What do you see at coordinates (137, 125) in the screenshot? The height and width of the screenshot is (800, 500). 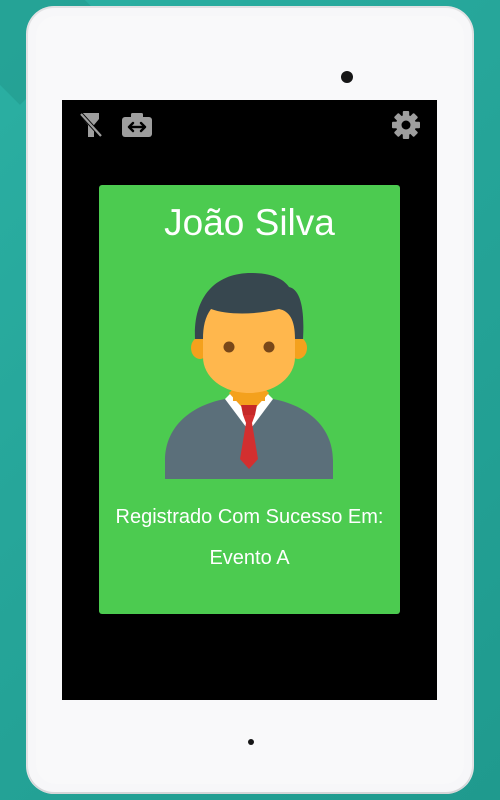 I see `switch-camera-icon` at bounding box center [137, 125].